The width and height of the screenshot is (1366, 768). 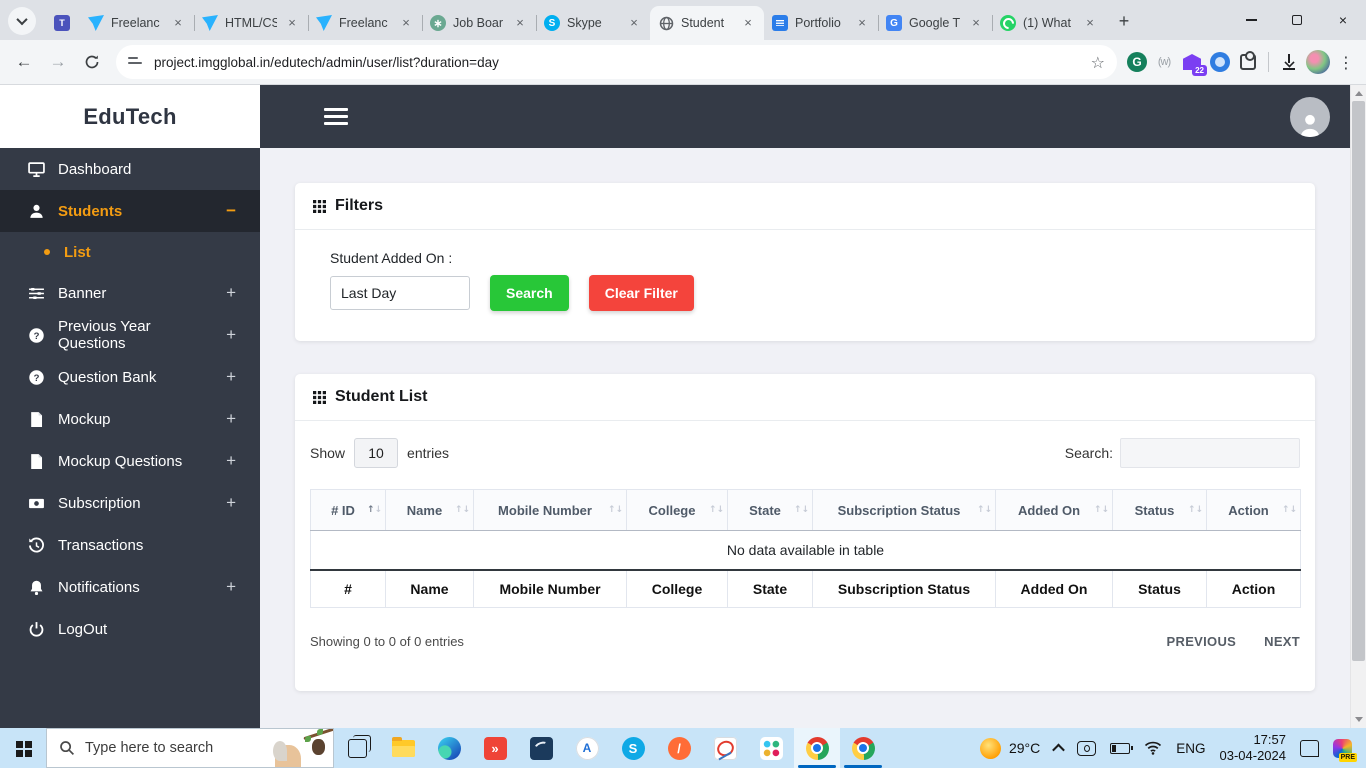 What do you see at coordinates (1054, 510) in the screenshot?
I see `column-header-added-on: Added On ↑ ↓` at bounding box center [1054, 510].